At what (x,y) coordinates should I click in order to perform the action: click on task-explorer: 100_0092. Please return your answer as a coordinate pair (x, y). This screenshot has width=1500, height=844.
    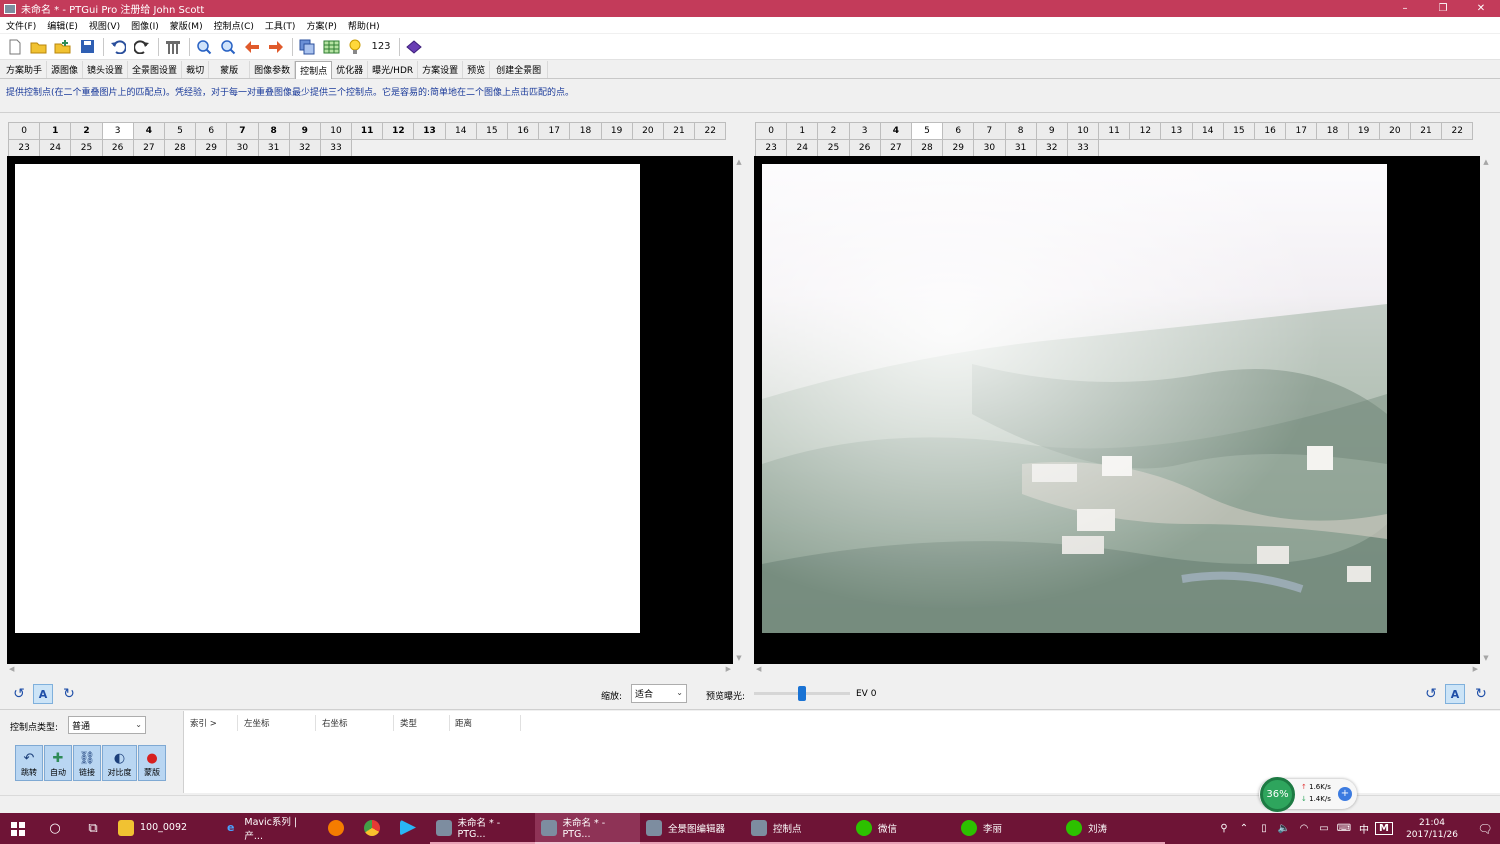
    Looking at the image, I should click on (164, 828).